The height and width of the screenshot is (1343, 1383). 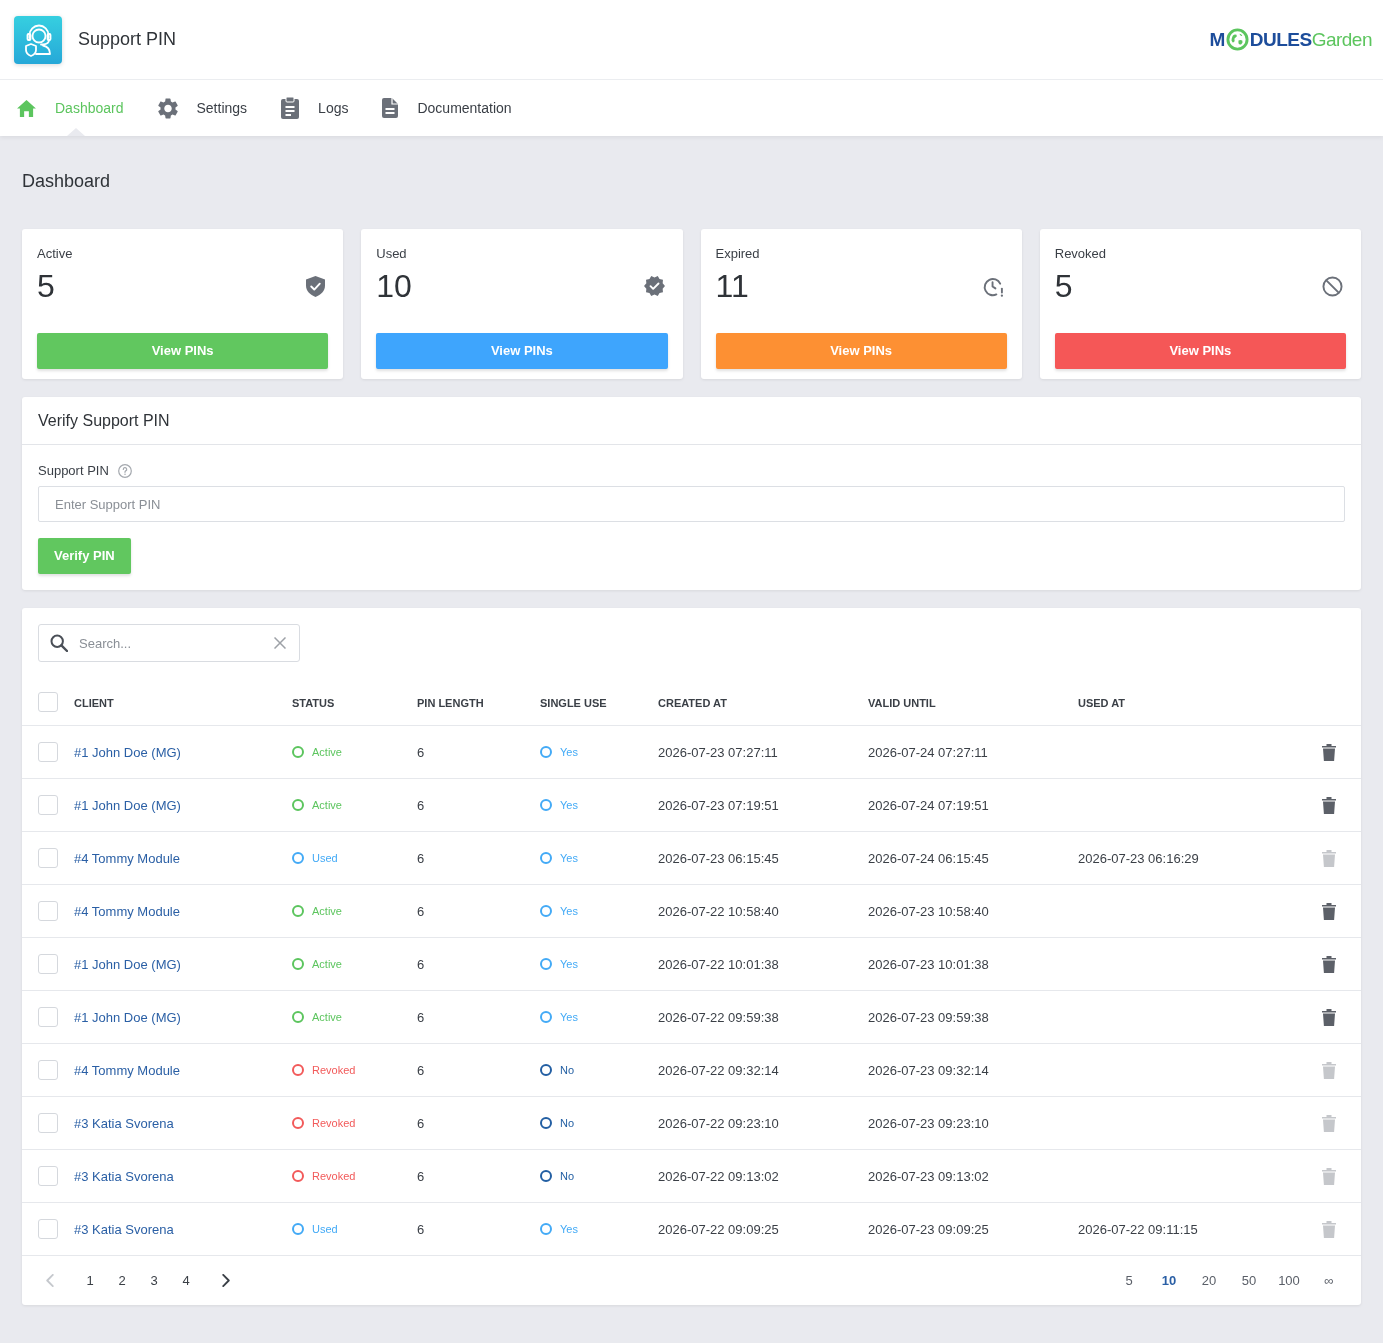 I want to click on page-size-option: 50, so click(x=1249, y=1280).